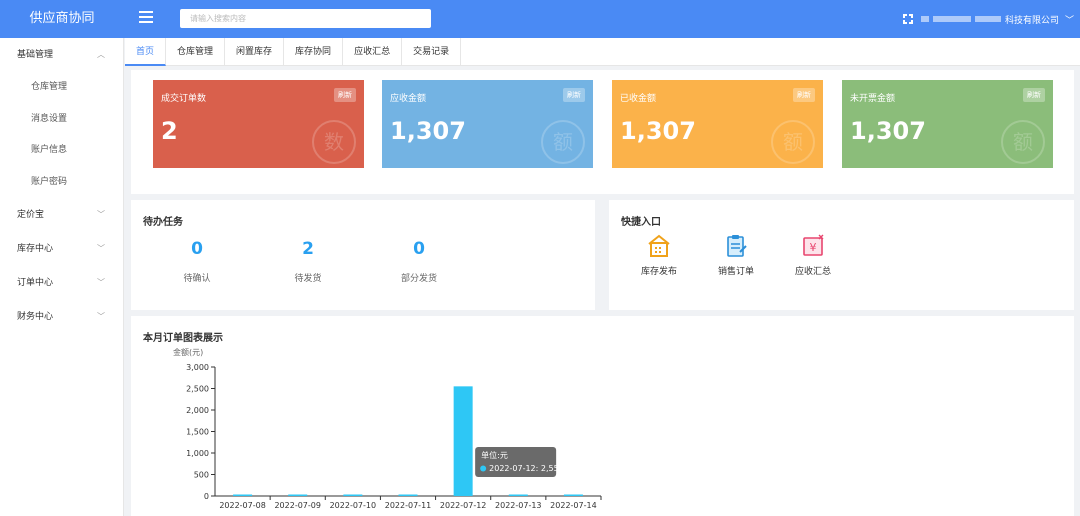  I want to click on clipboard-icon, so click(737, 246).